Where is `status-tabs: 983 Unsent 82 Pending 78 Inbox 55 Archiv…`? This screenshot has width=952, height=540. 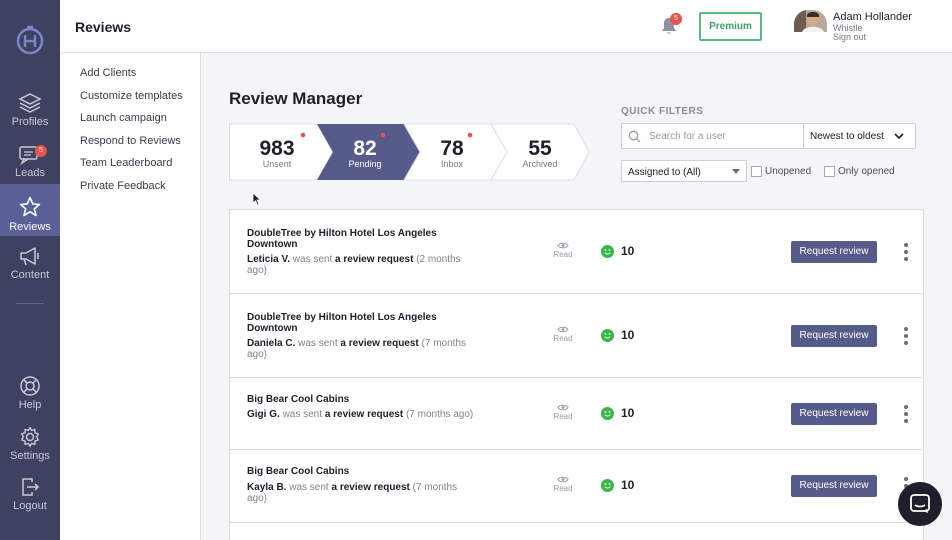 status-tabs: 983 Unsent 82 Pending 78 Inbox 55 Archiv… is located at coordinates (409, 152).